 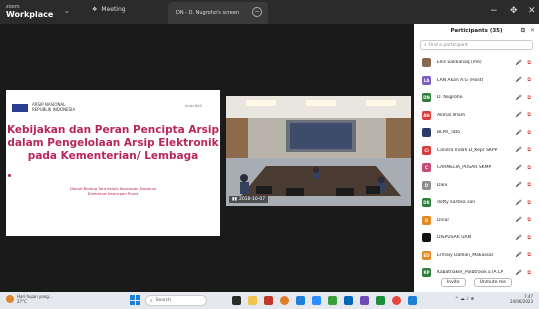 What do you see at coordinates (464, 168) in the screenshot?
I see `participant-name: CARMELIA_PUSAR SKMP` at bounding box center [464, 168].